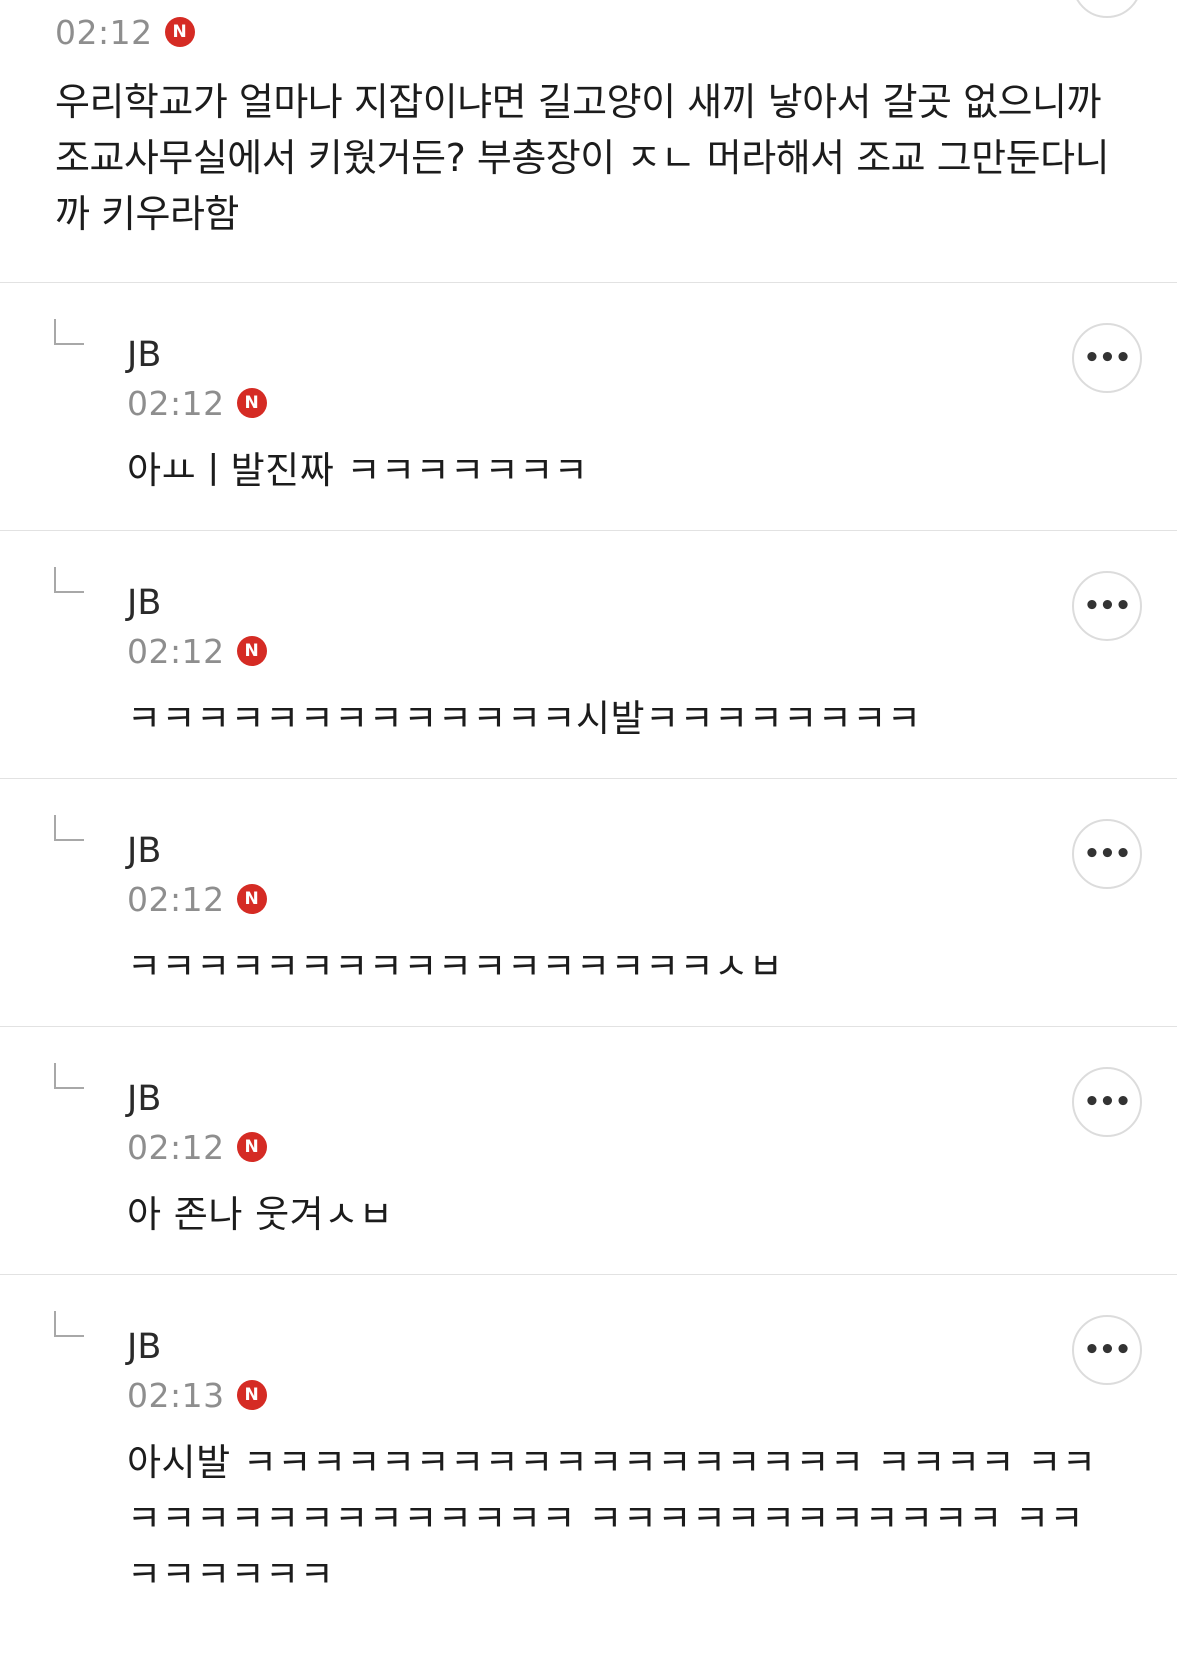  What do you see at coordinates (524, 718) in the screenshot?
I see `reply-text: ㅋㅋㅋㅋㅋㅋㅋㅋㅋㅋㅋㅋㅋ시발ㅋㅋㅋㅋㅋㅋㅋㅋ` at bounding box center [524, 718].